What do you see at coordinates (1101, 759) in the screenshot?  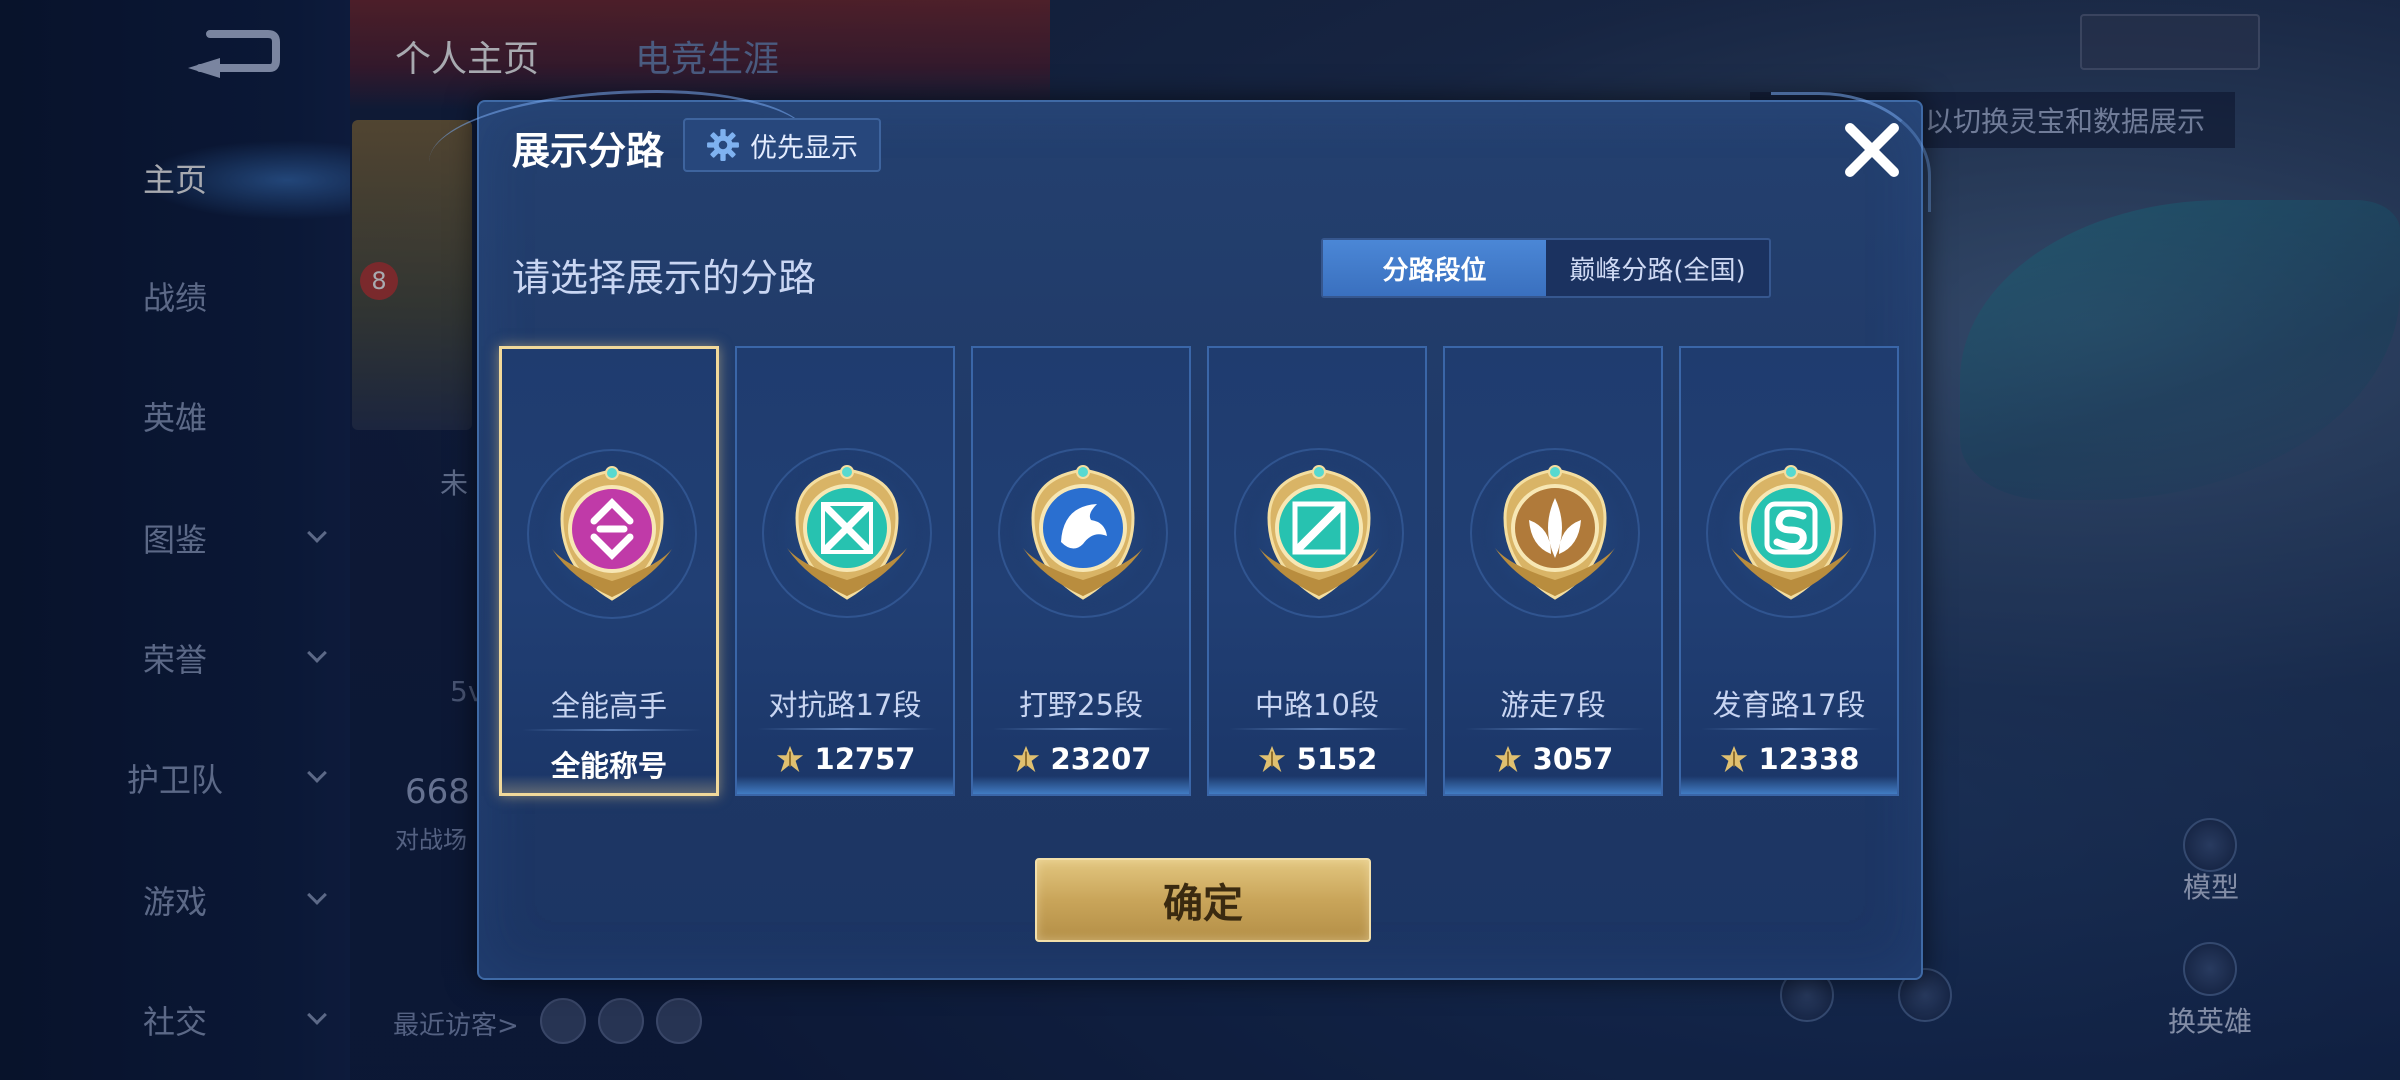 I see `lane-value-text: 23207` at bounding box center [1101, 759].